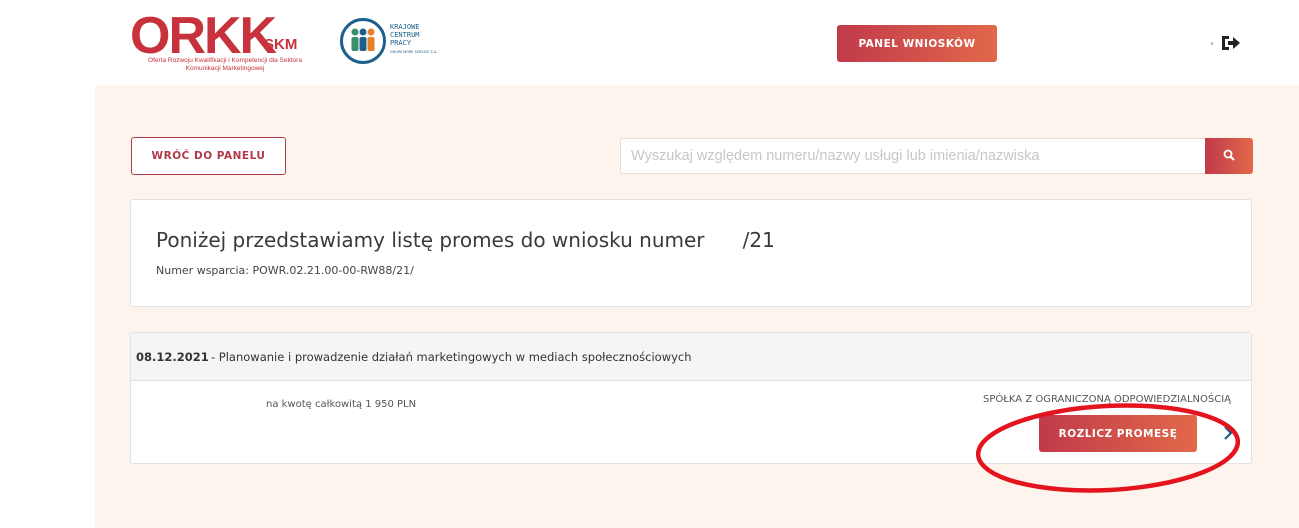 Image resolution: width=1299 pixels, height=528 pixels. Describe the element at coordinates (912, 156) in the screenshot. I see `search-input` at that location.